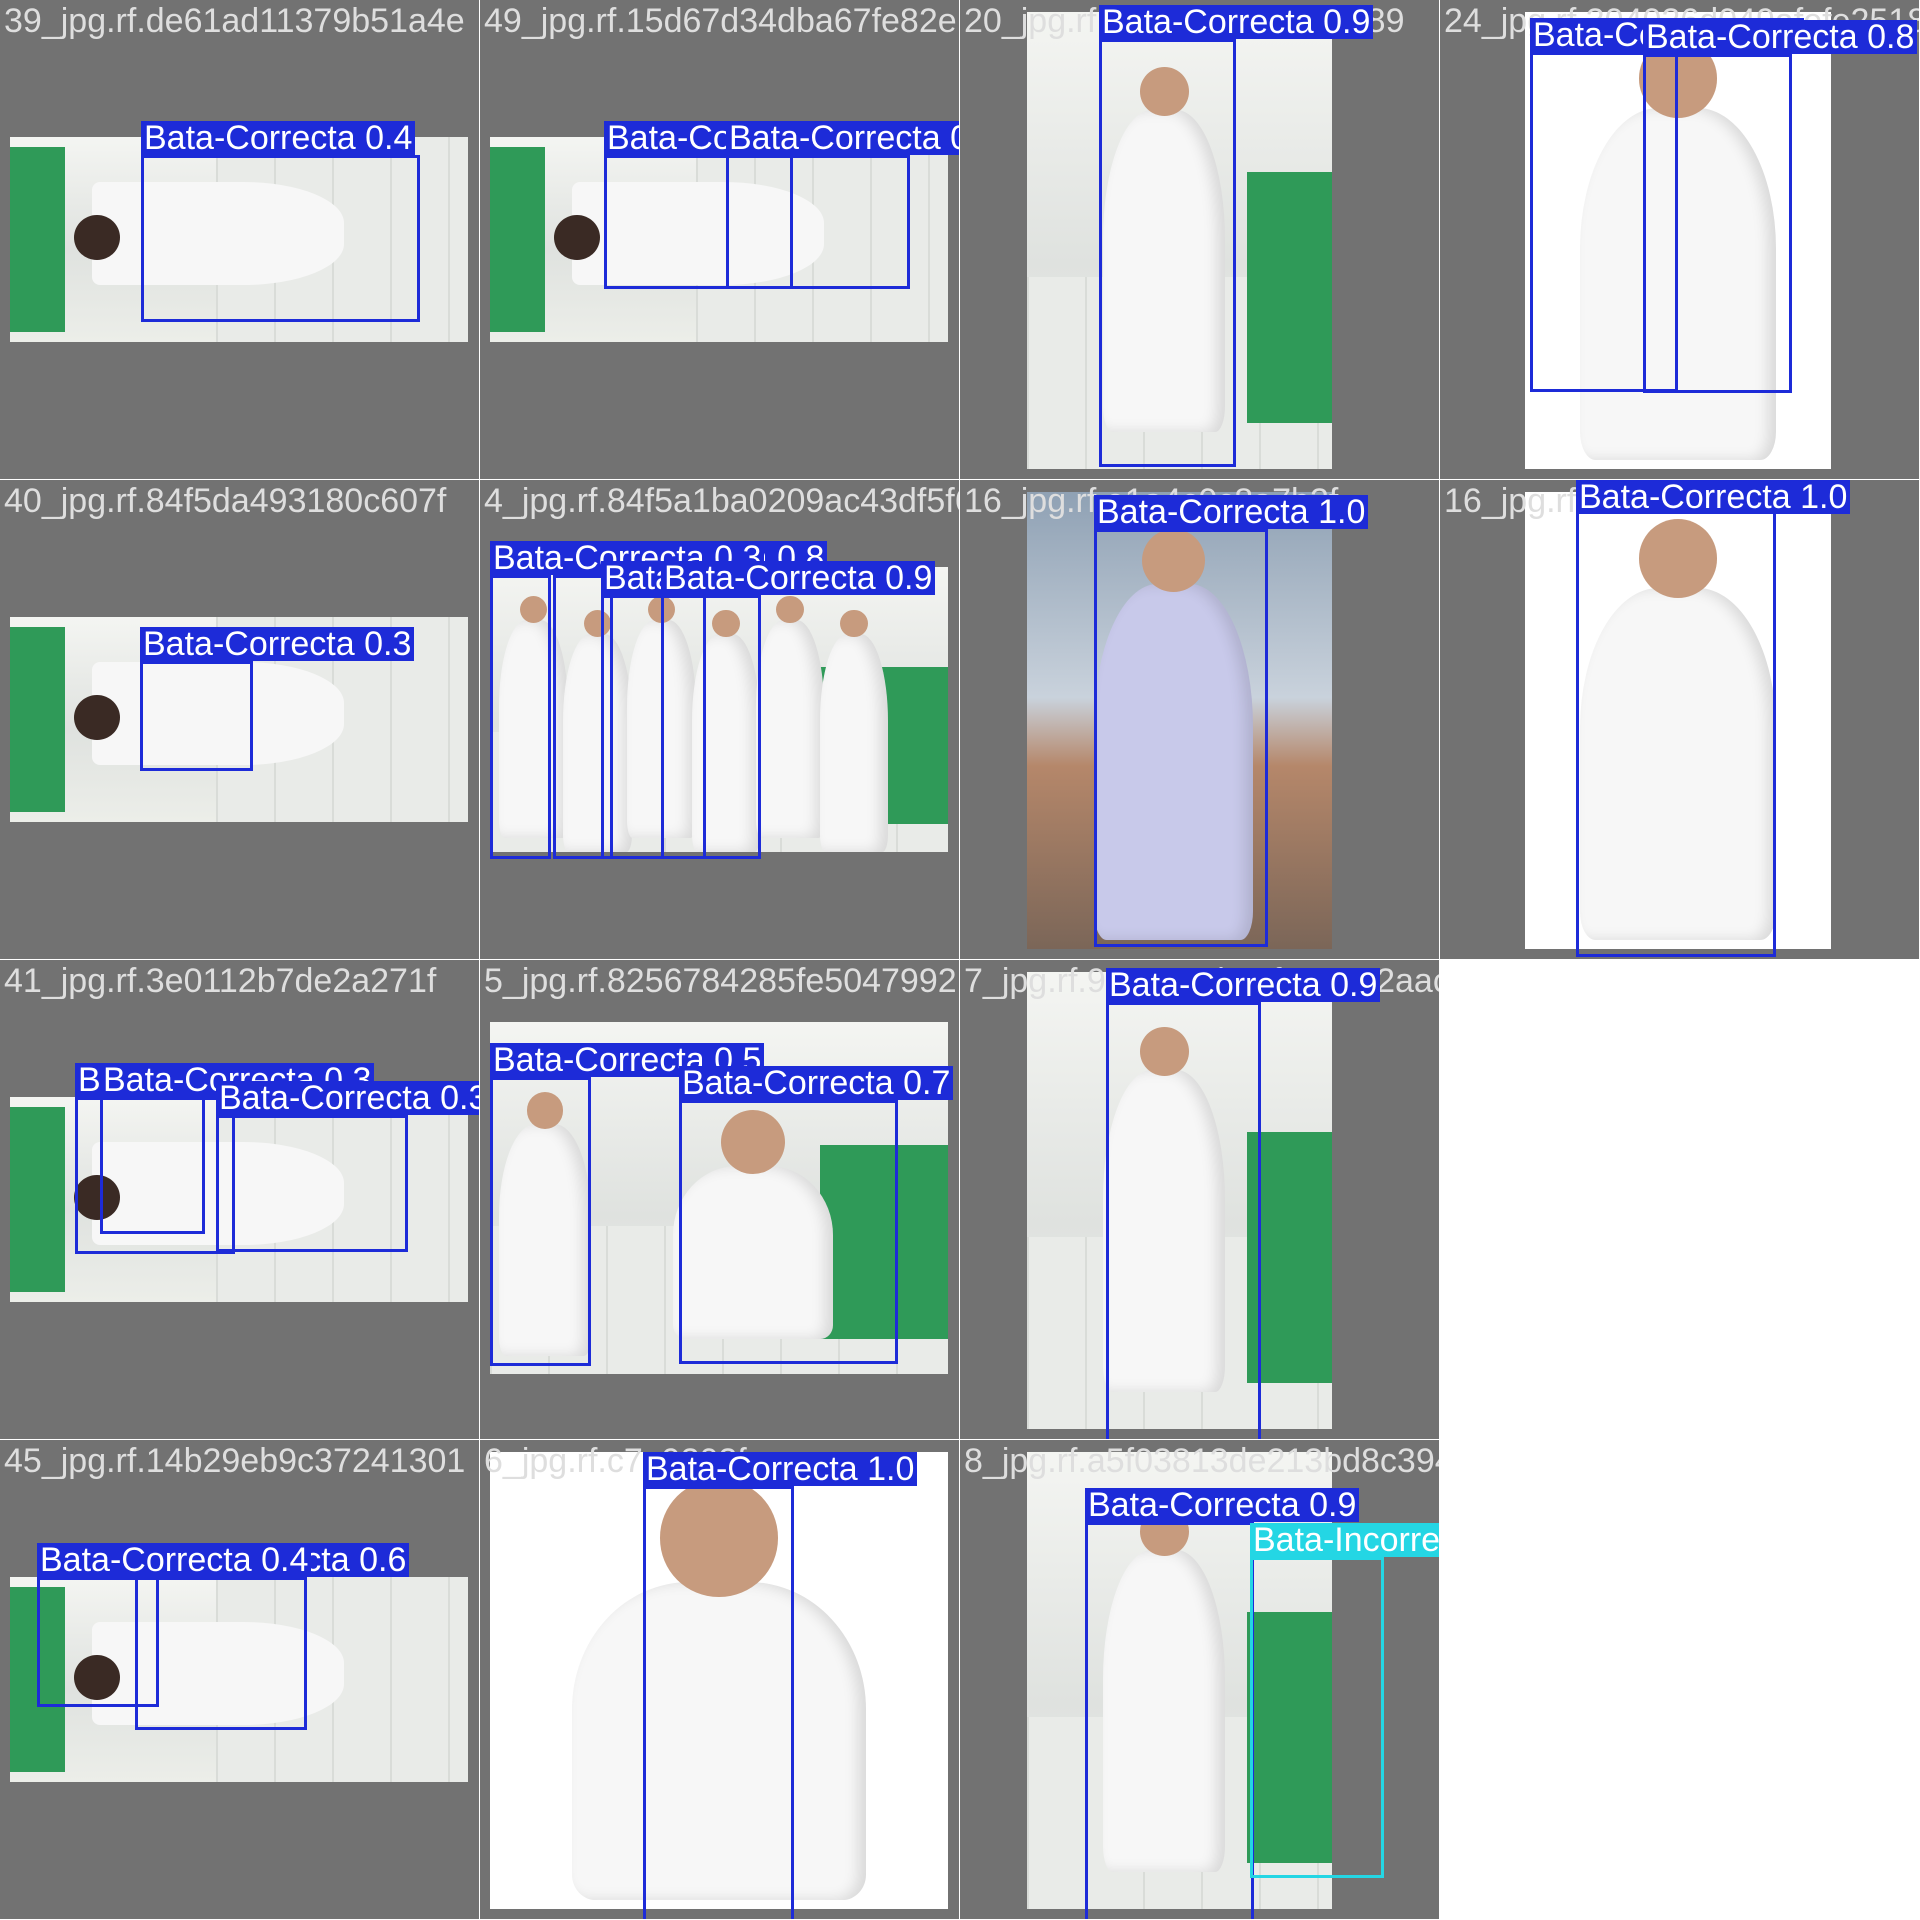  Describe the element at coordinates (1344, 1540) in the screenshot. I see `detection-label: Bata-Incorrecta 0.4` at that location.